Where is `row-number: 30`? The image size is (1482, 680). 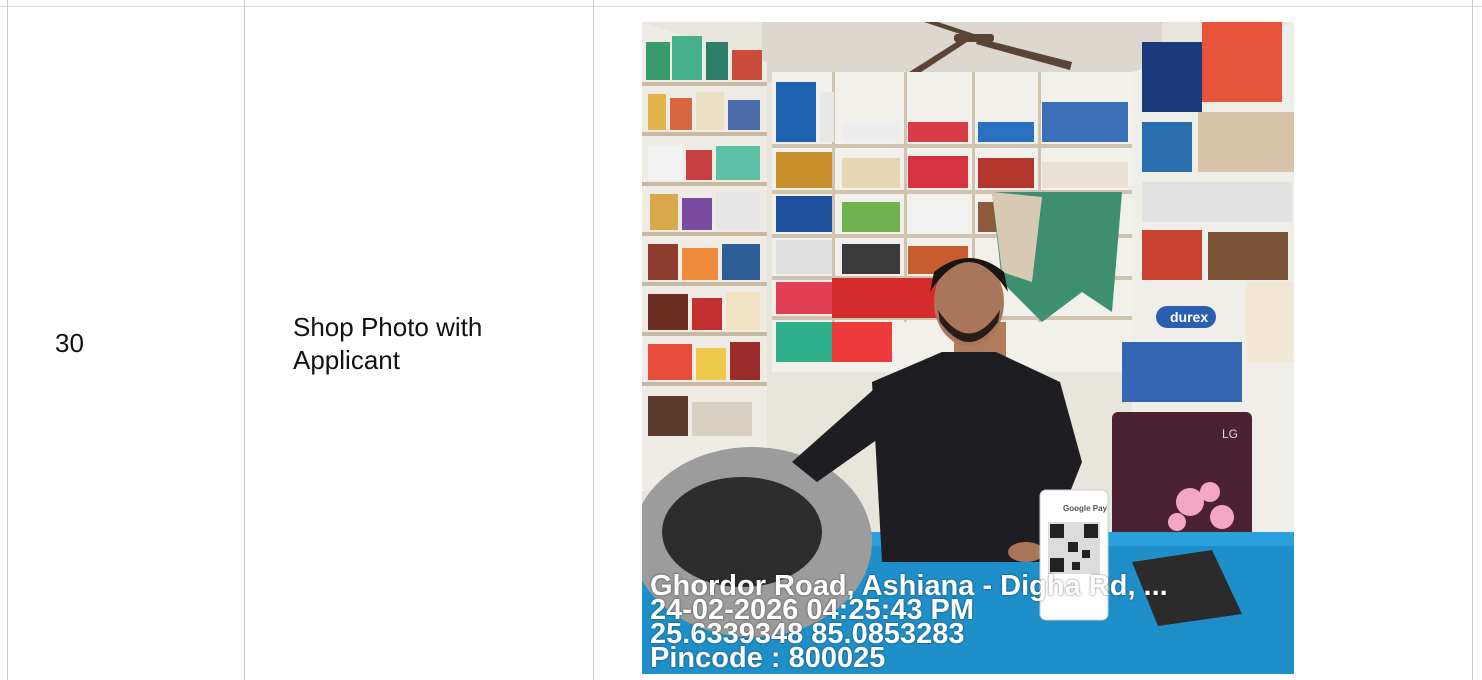
row-number: 30 is located at coordinates (69, 343).